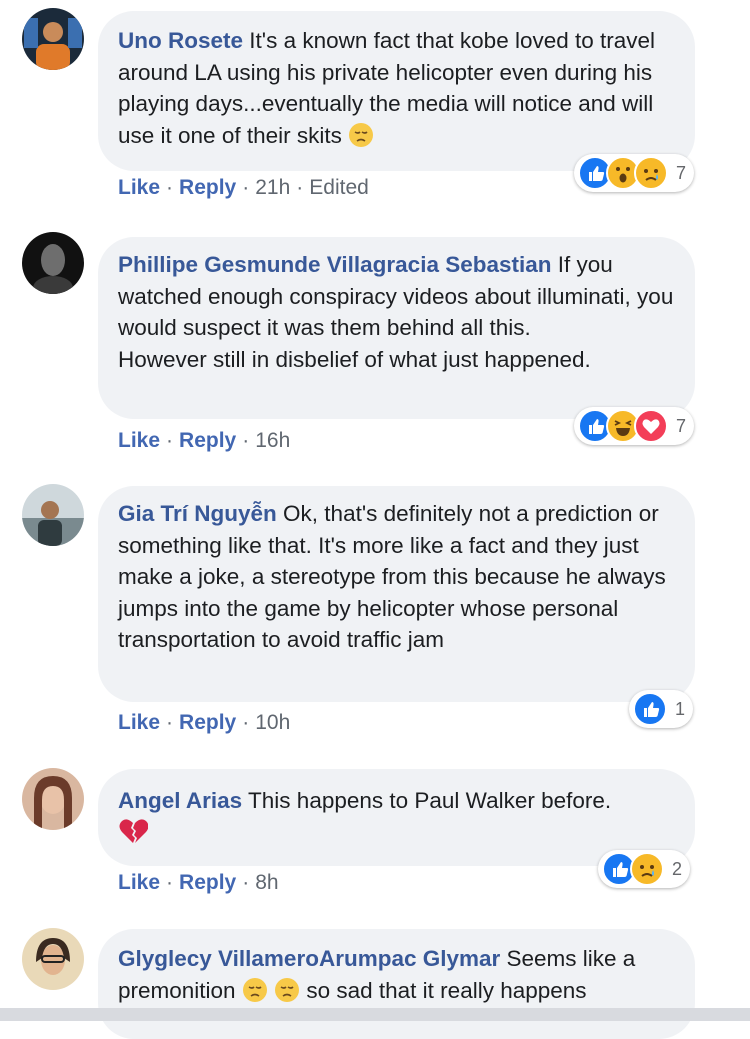  What do you see at coordinates (180, 800) in the screenshot?
I see `comment-author: Angel Arias` at bounding box center [180, 800].